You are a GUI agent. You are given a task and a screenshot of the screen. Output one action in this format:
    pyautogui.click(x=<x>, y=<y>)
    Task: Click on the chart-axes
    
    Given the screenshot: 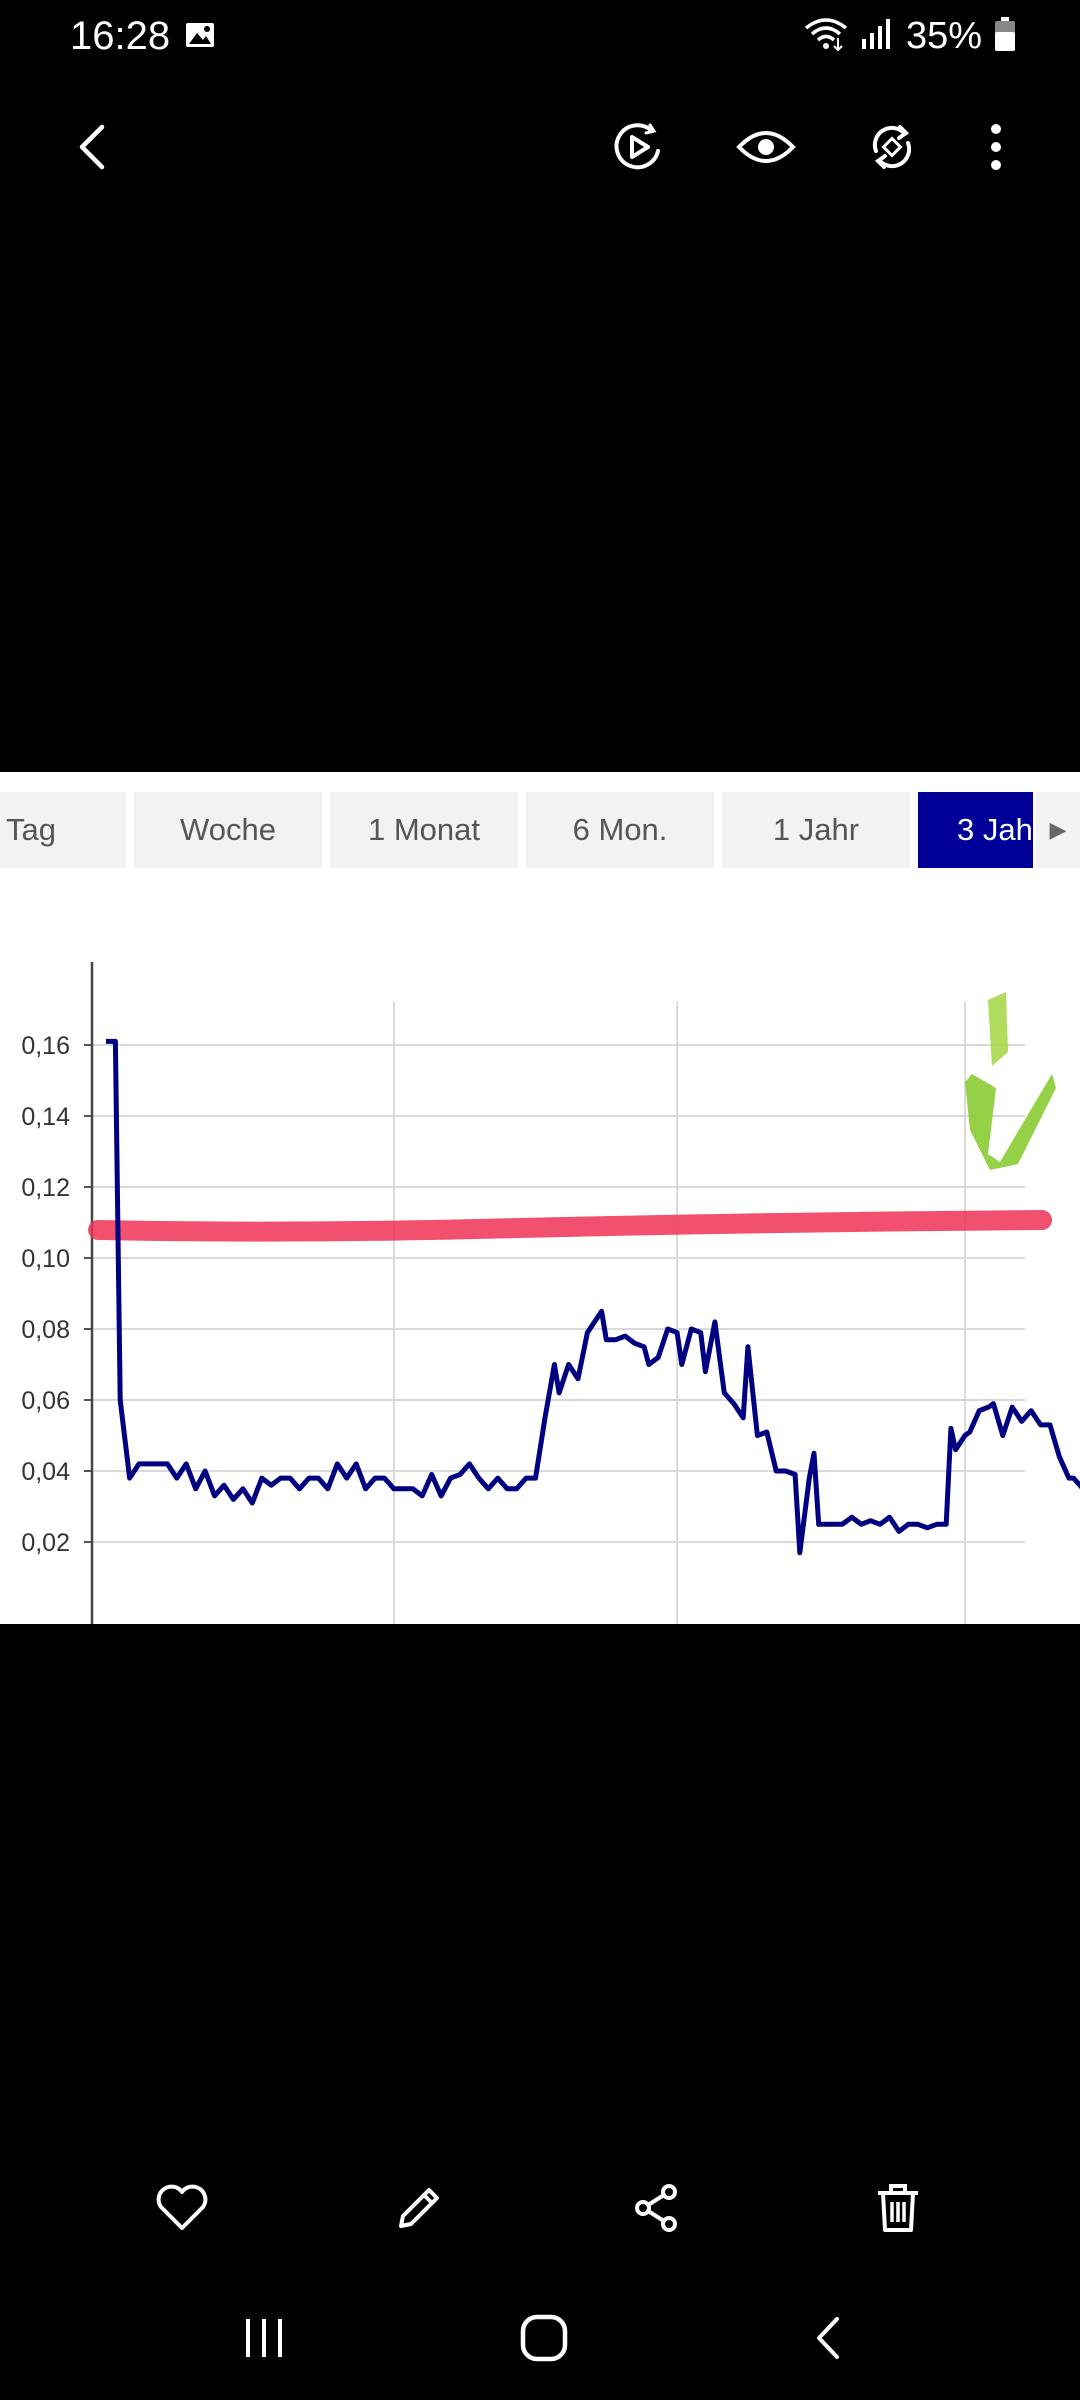 What is the action you would take?
    pyautogui.click(x=89, y=1293)
    